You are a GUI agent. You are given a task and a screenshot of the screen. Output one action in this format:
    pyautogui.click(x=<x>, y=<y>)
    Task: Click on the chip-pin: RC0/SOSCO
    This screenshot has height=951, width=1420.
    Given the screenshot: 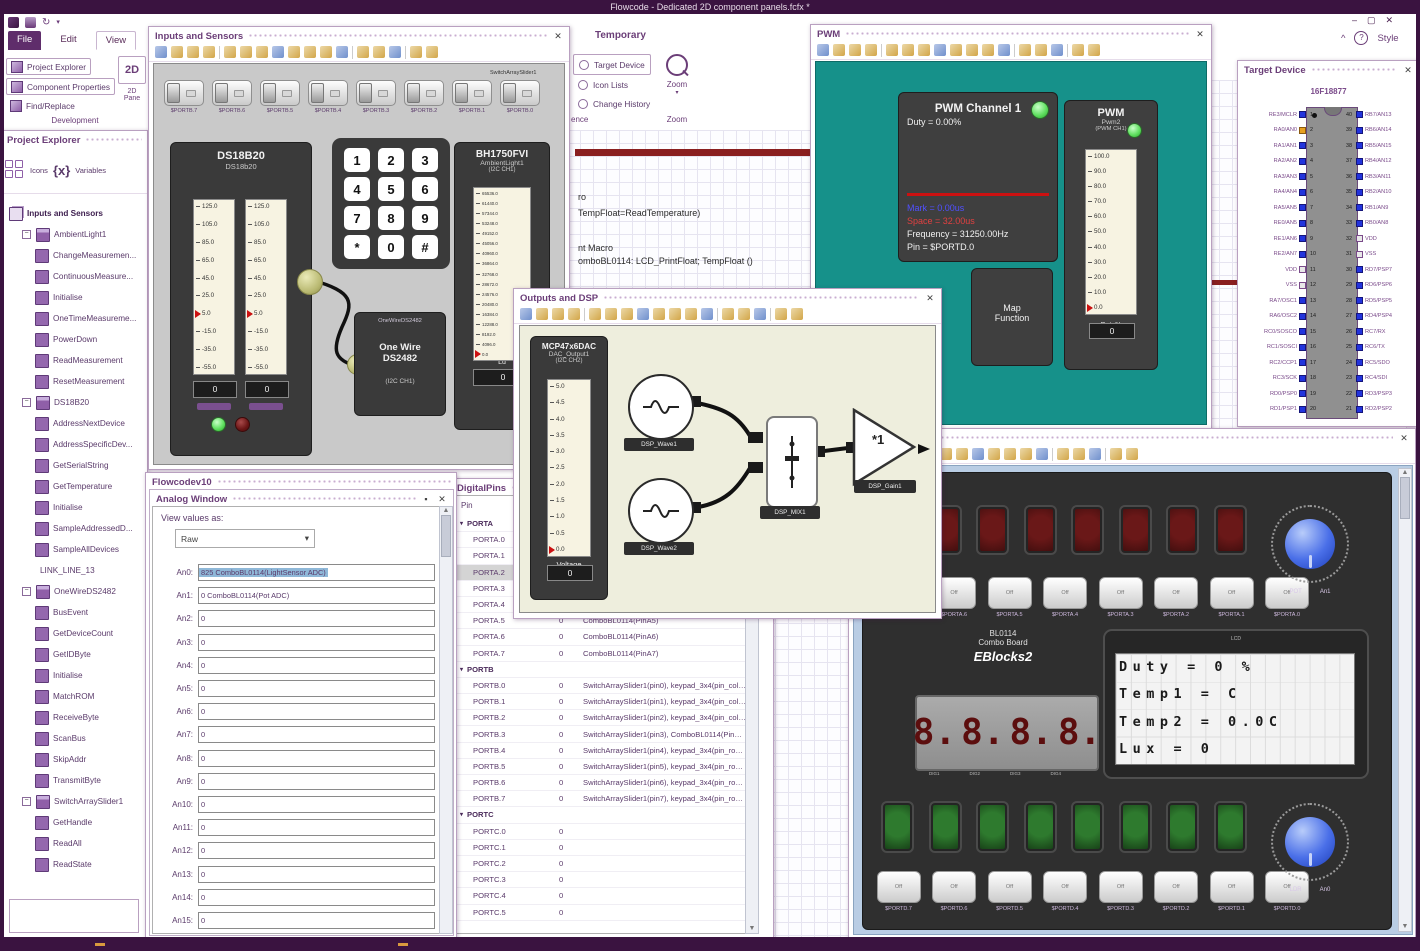 What is the action you would take?
    pyautogui.click(x=1275, y=332)
    